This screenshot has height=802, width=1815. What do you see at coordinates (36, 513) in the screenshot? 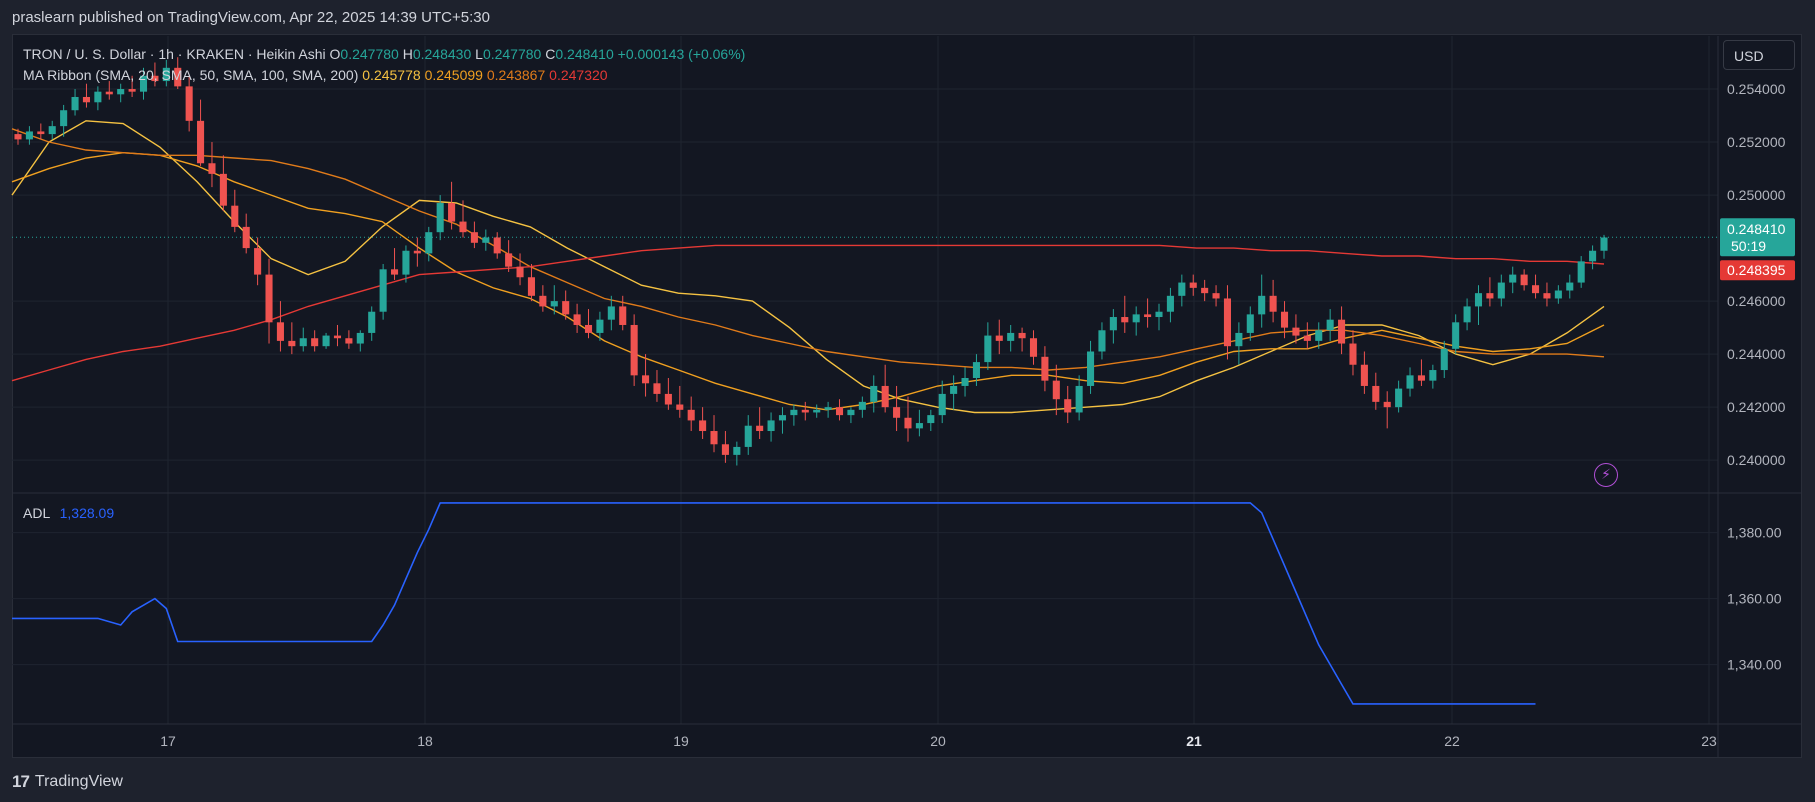
I see `adl-label: ADL` at bounding box center [36, 513].